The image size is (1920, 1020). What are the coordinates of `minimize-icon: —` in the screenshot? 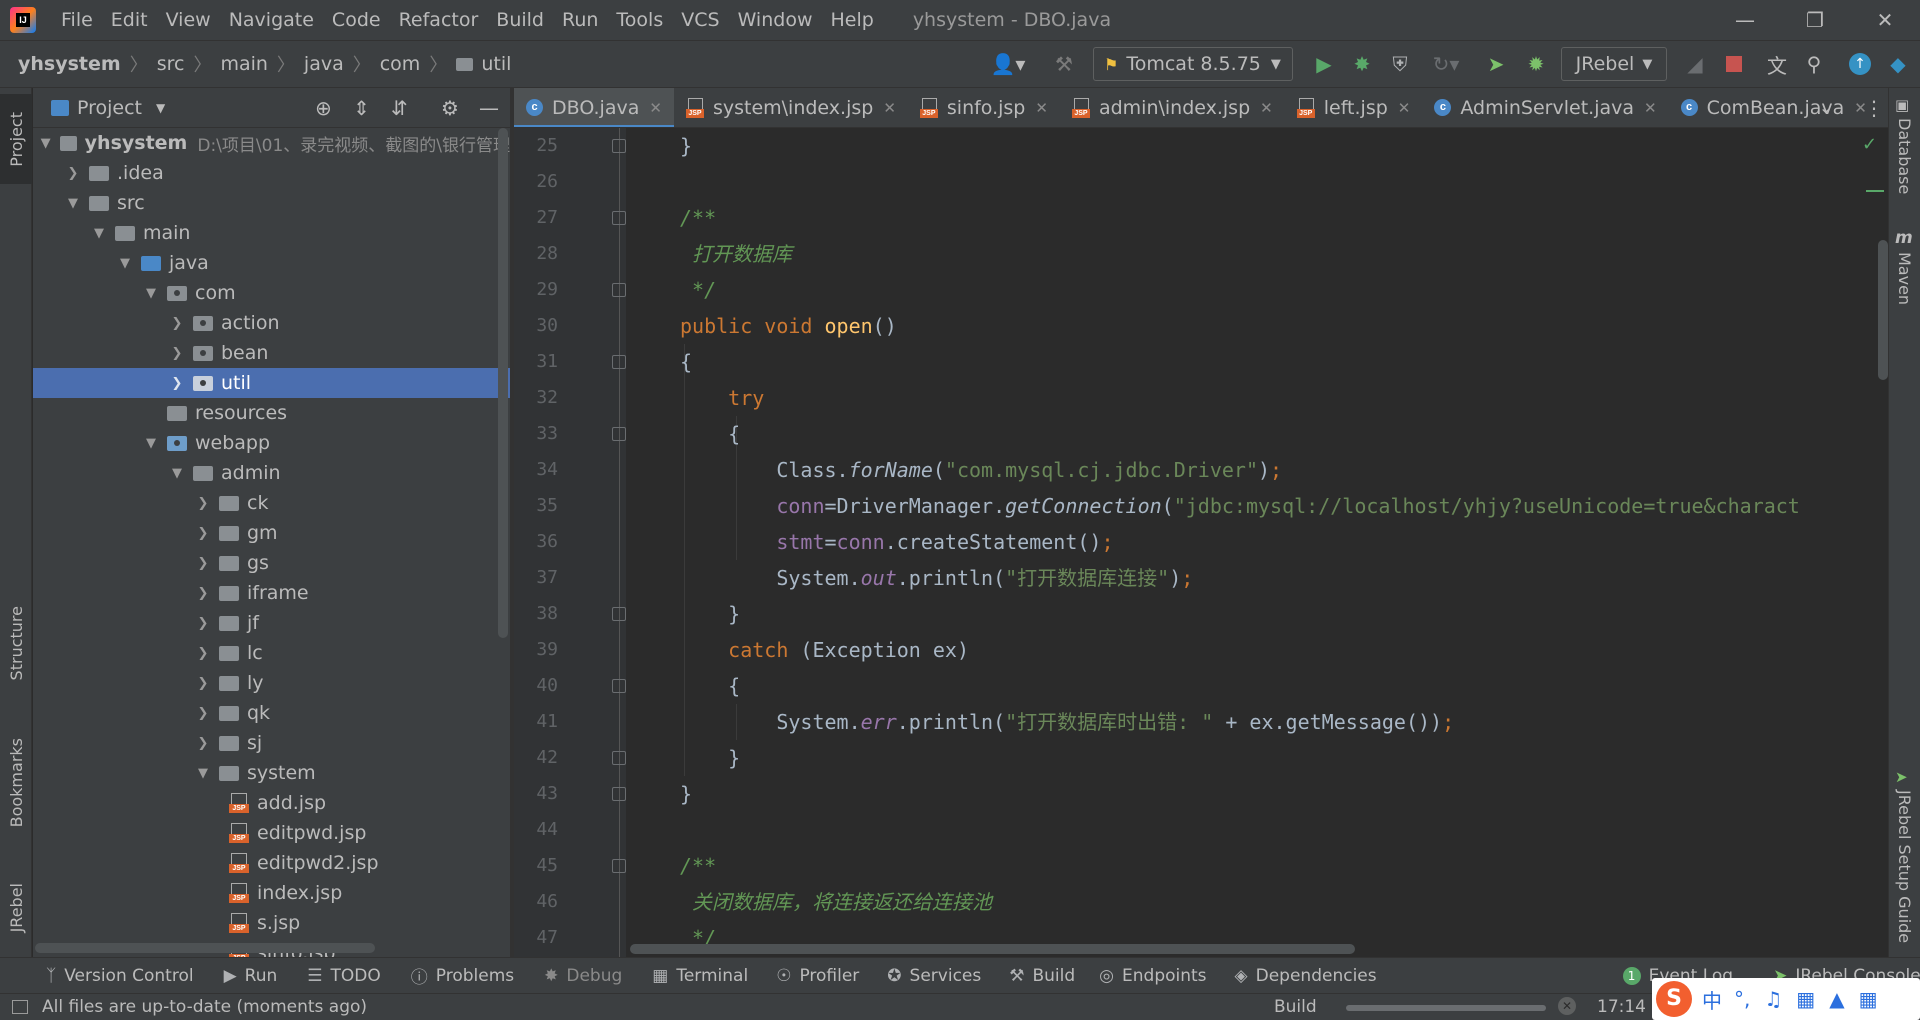 It's located at (1745, 20).